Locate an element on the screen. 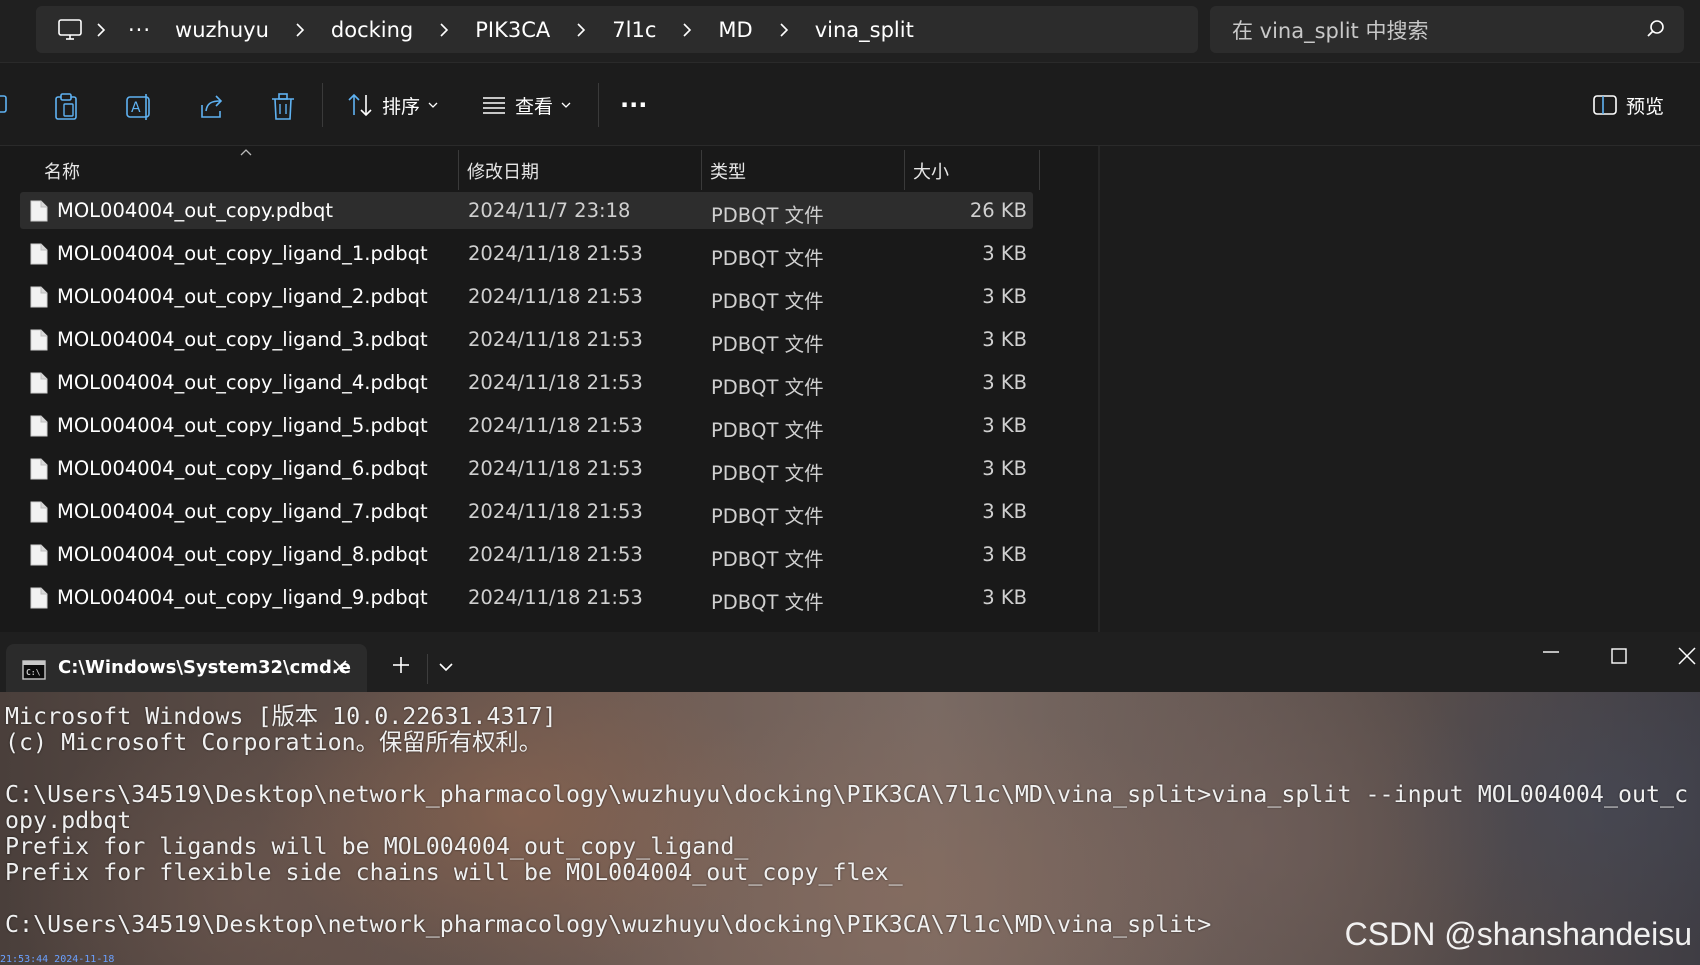  terminal-tab-title: C:\Windows\System32\cmd.e is located at coordinates (204, 667).